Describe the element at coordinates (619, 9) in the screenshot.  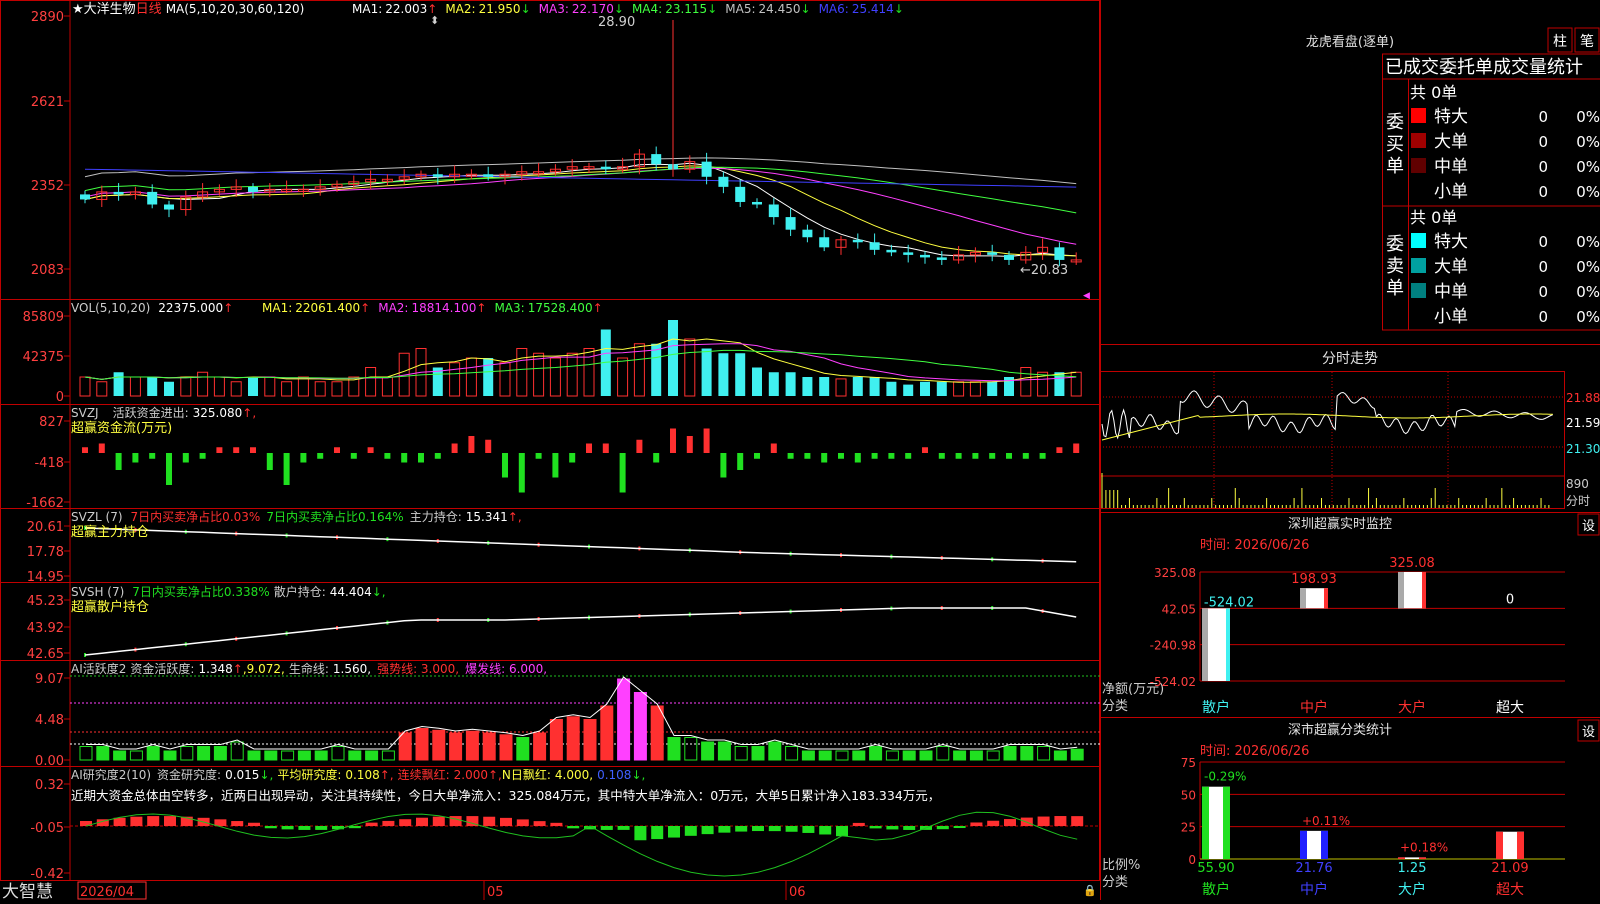
I see `legend-dir: ↓` at that location.